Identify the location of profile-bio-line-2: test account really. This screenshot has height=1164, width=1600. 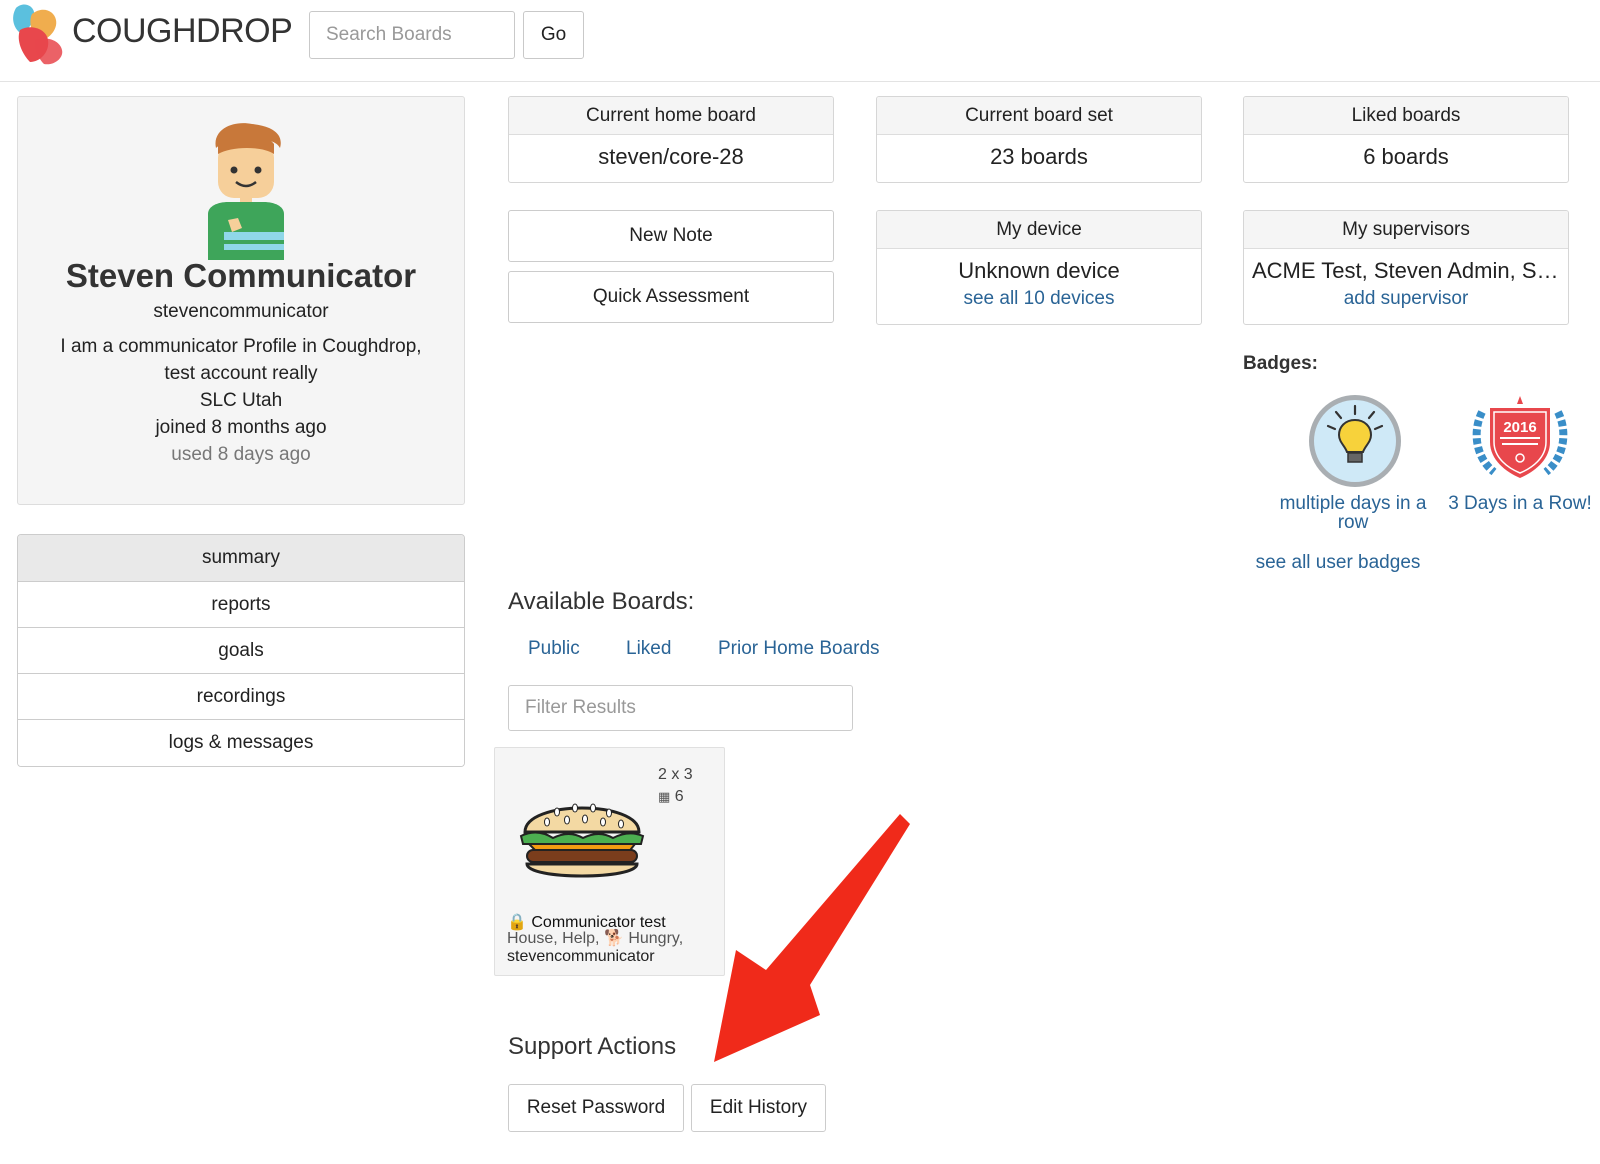
(241, 373).